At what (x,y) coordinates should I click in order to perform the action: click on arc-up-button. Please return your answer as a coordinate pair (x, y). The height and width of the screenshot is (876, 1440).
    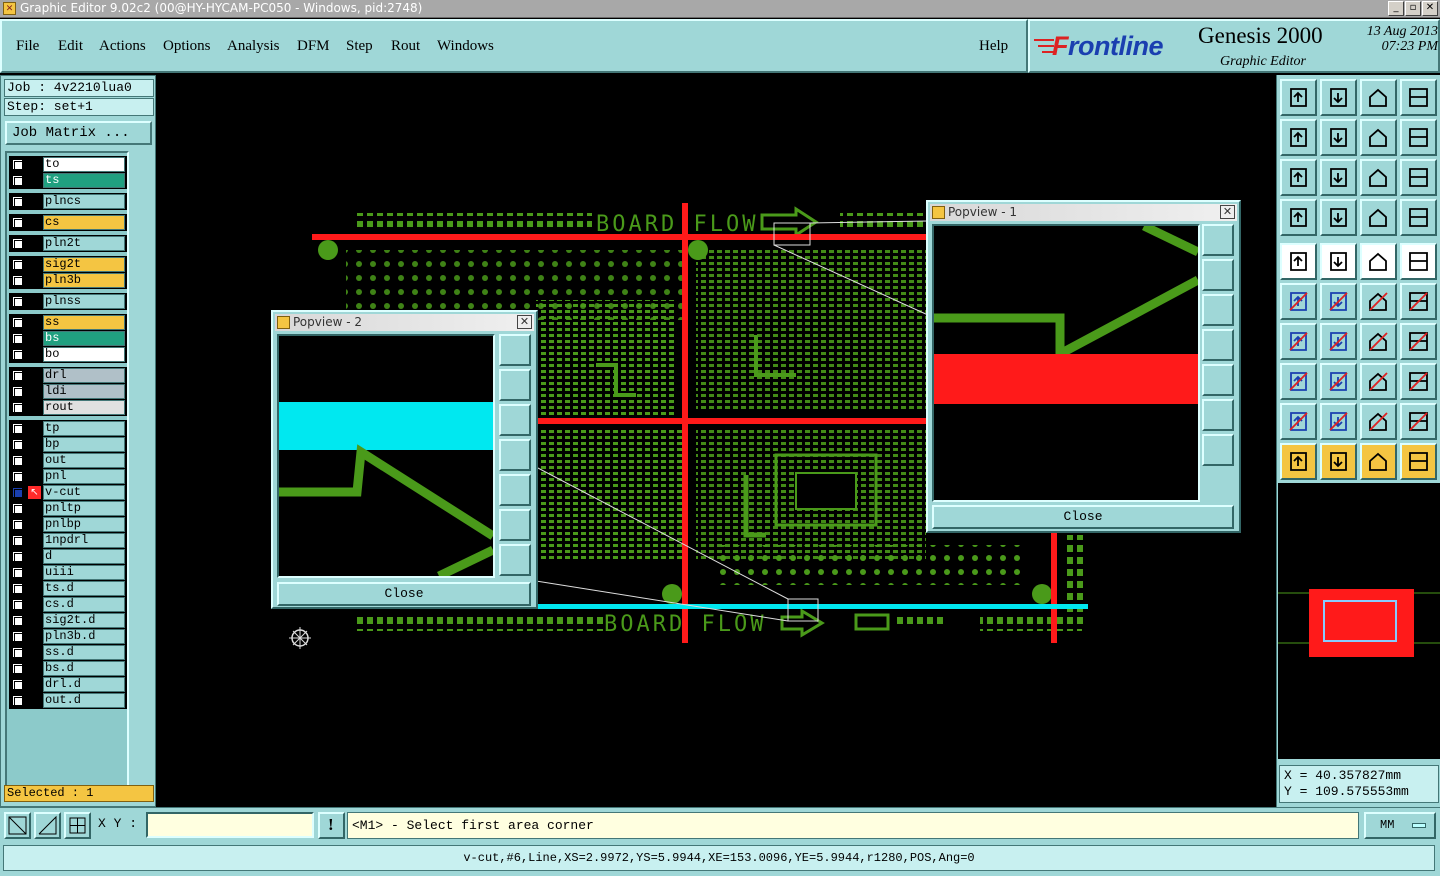
    Looking at the image, I should click on (1338, 421).